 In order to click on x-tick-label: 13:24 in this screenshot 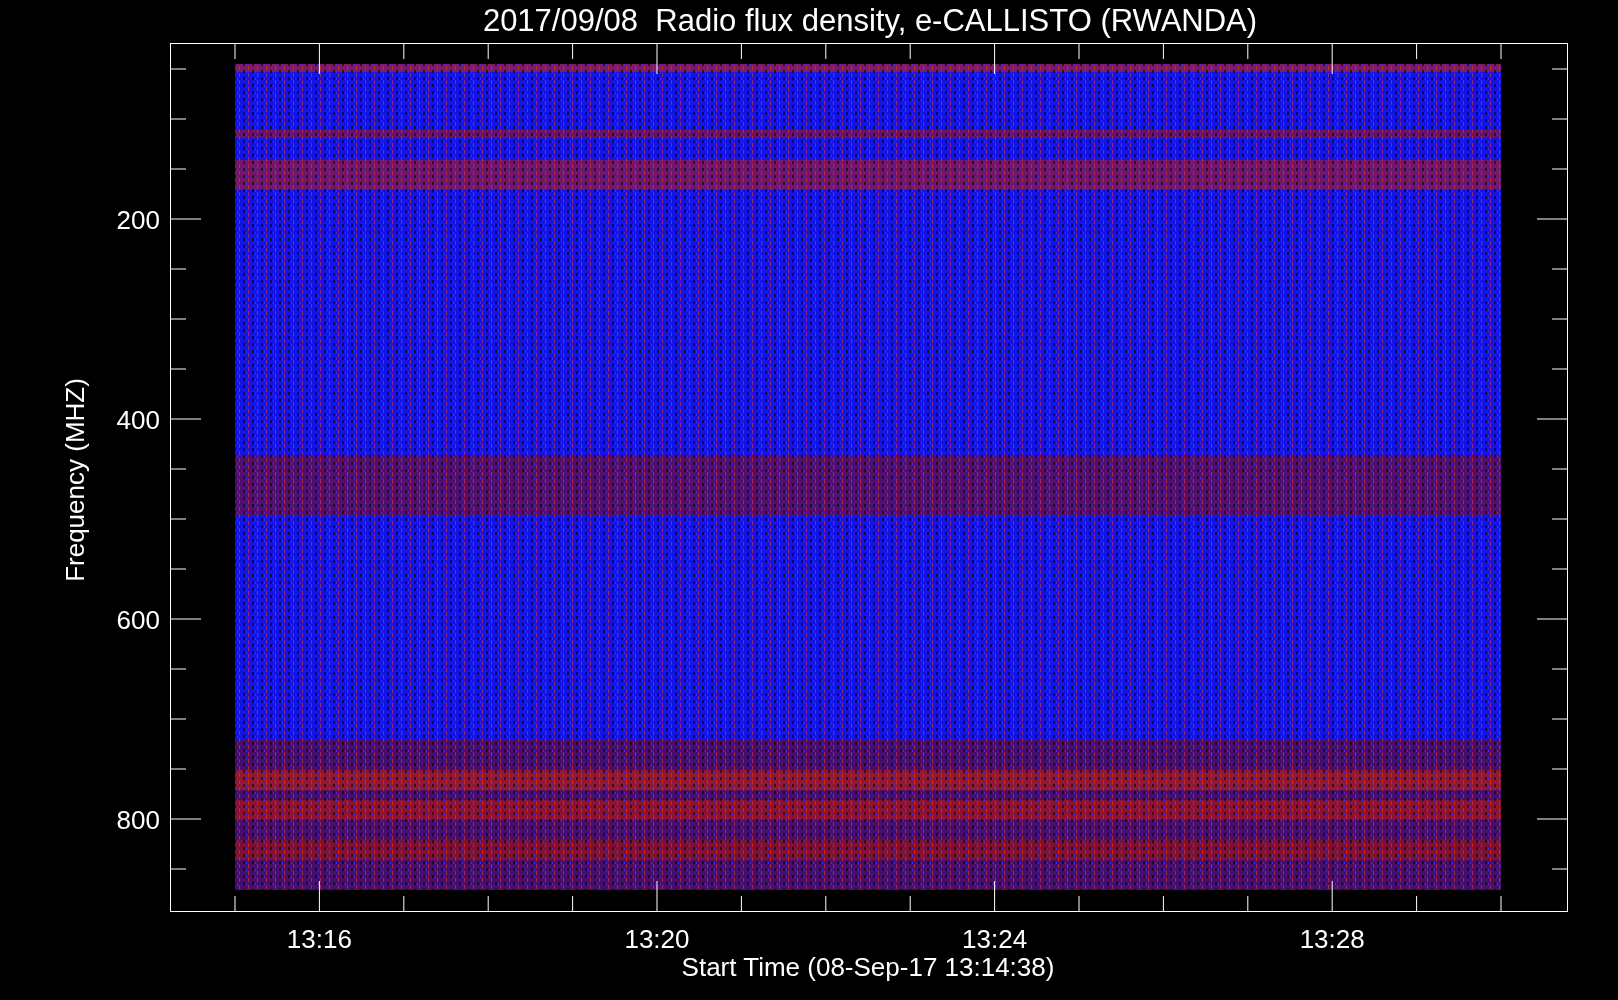, I will do `click(995, 939)`.